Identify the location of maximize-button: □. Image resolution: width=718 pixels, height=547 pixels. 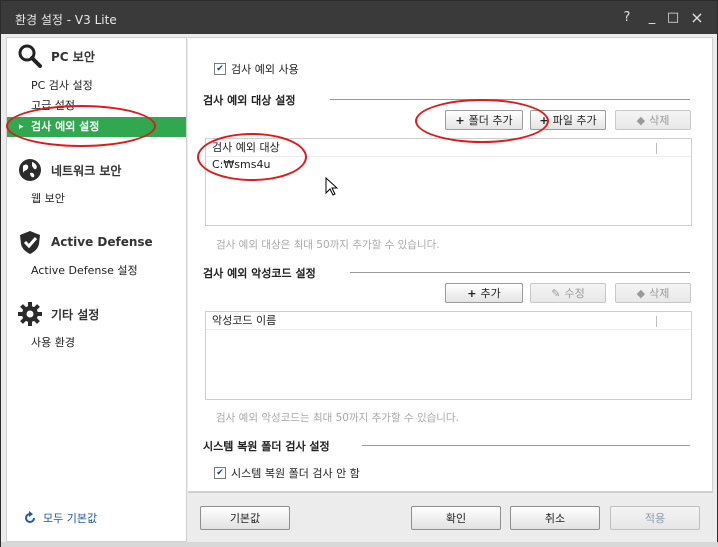
(673, 18).